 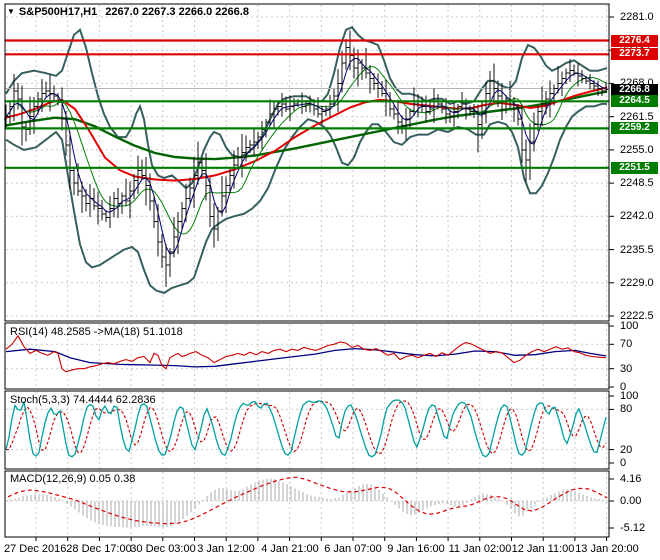 What do you see at coordinates (626, 369) in the screenshot?
I see `indicator-axis-label: 30` at bounding box center [626, 369].